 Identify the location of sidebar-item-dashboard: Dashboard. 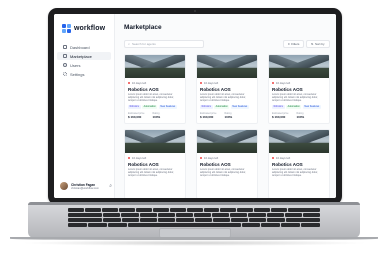
(84, 47).